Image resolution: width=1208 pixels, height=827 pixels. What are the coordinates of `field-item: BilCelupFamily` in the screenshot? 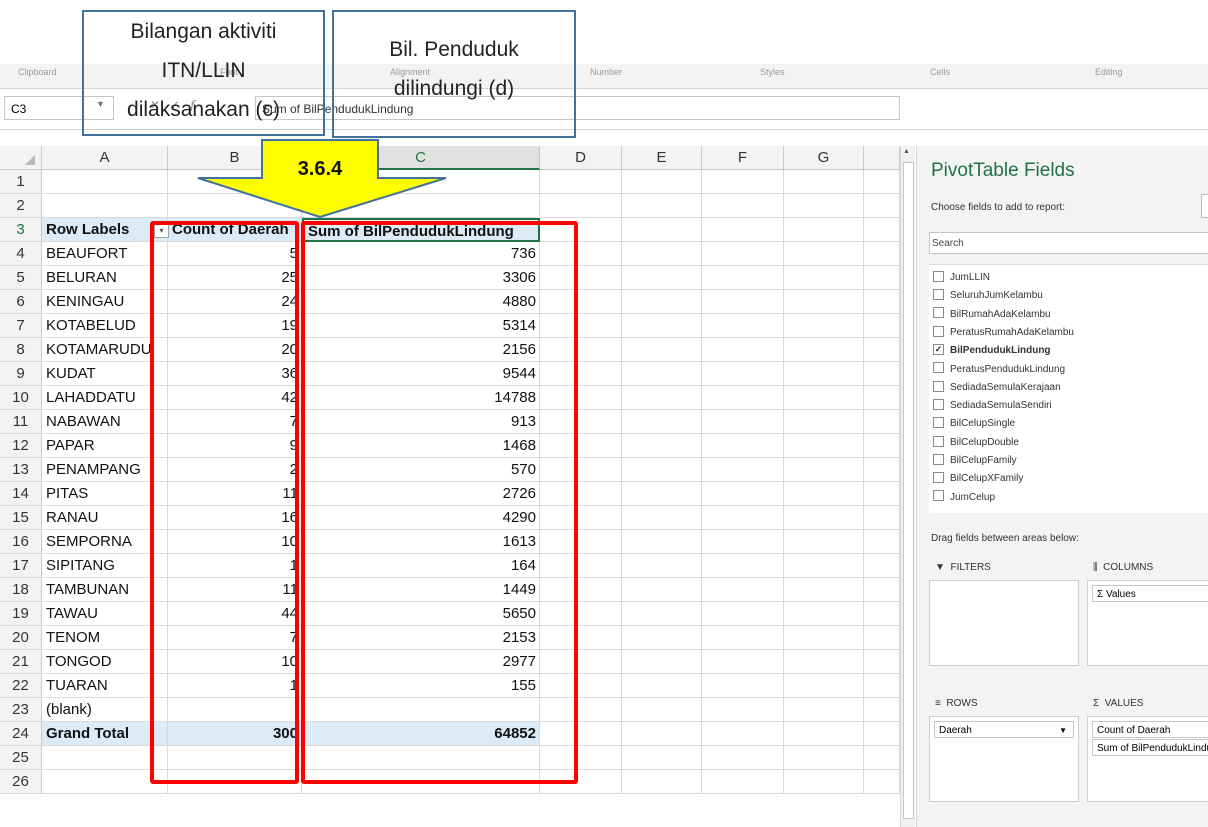 It's located at (975, 461).